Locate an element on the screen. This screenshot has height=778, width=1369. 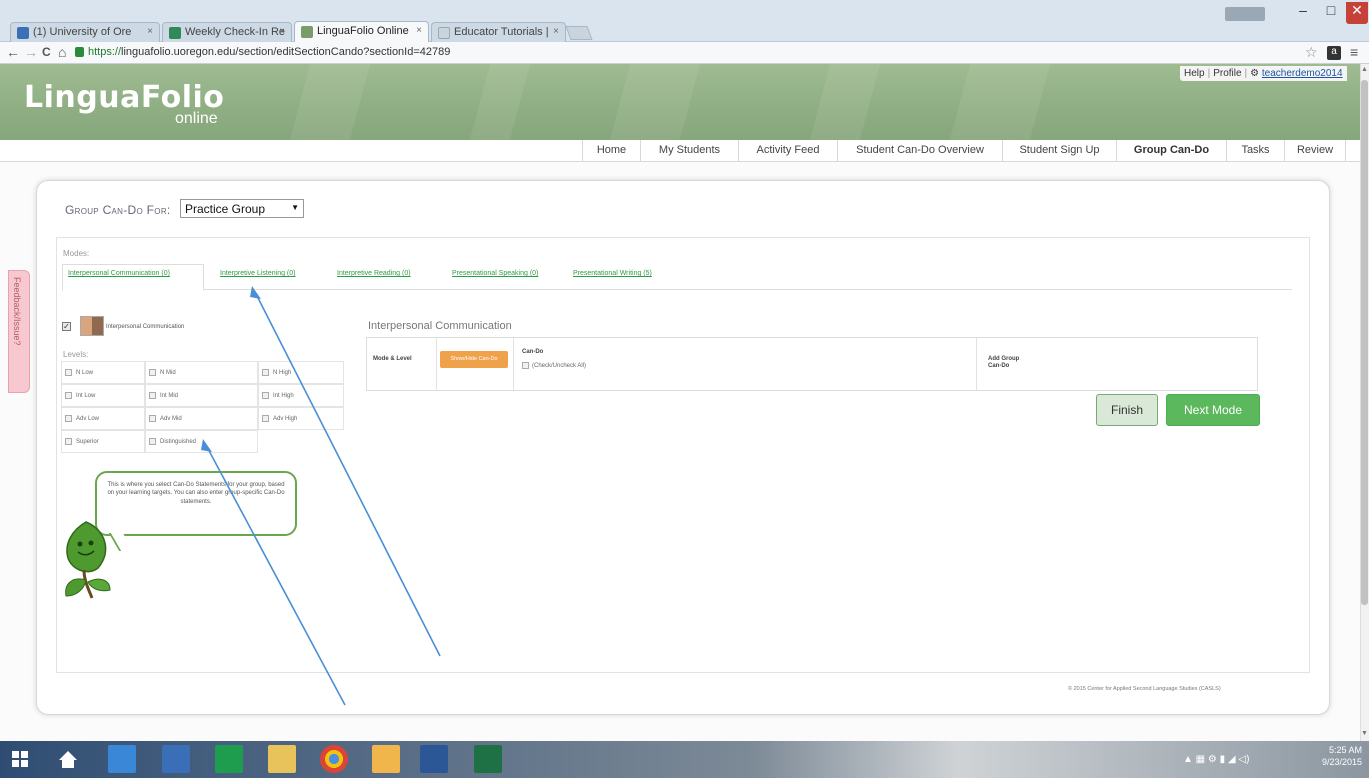
interpersonal-checkbox: ✓ is located at coordinates (66, 326).